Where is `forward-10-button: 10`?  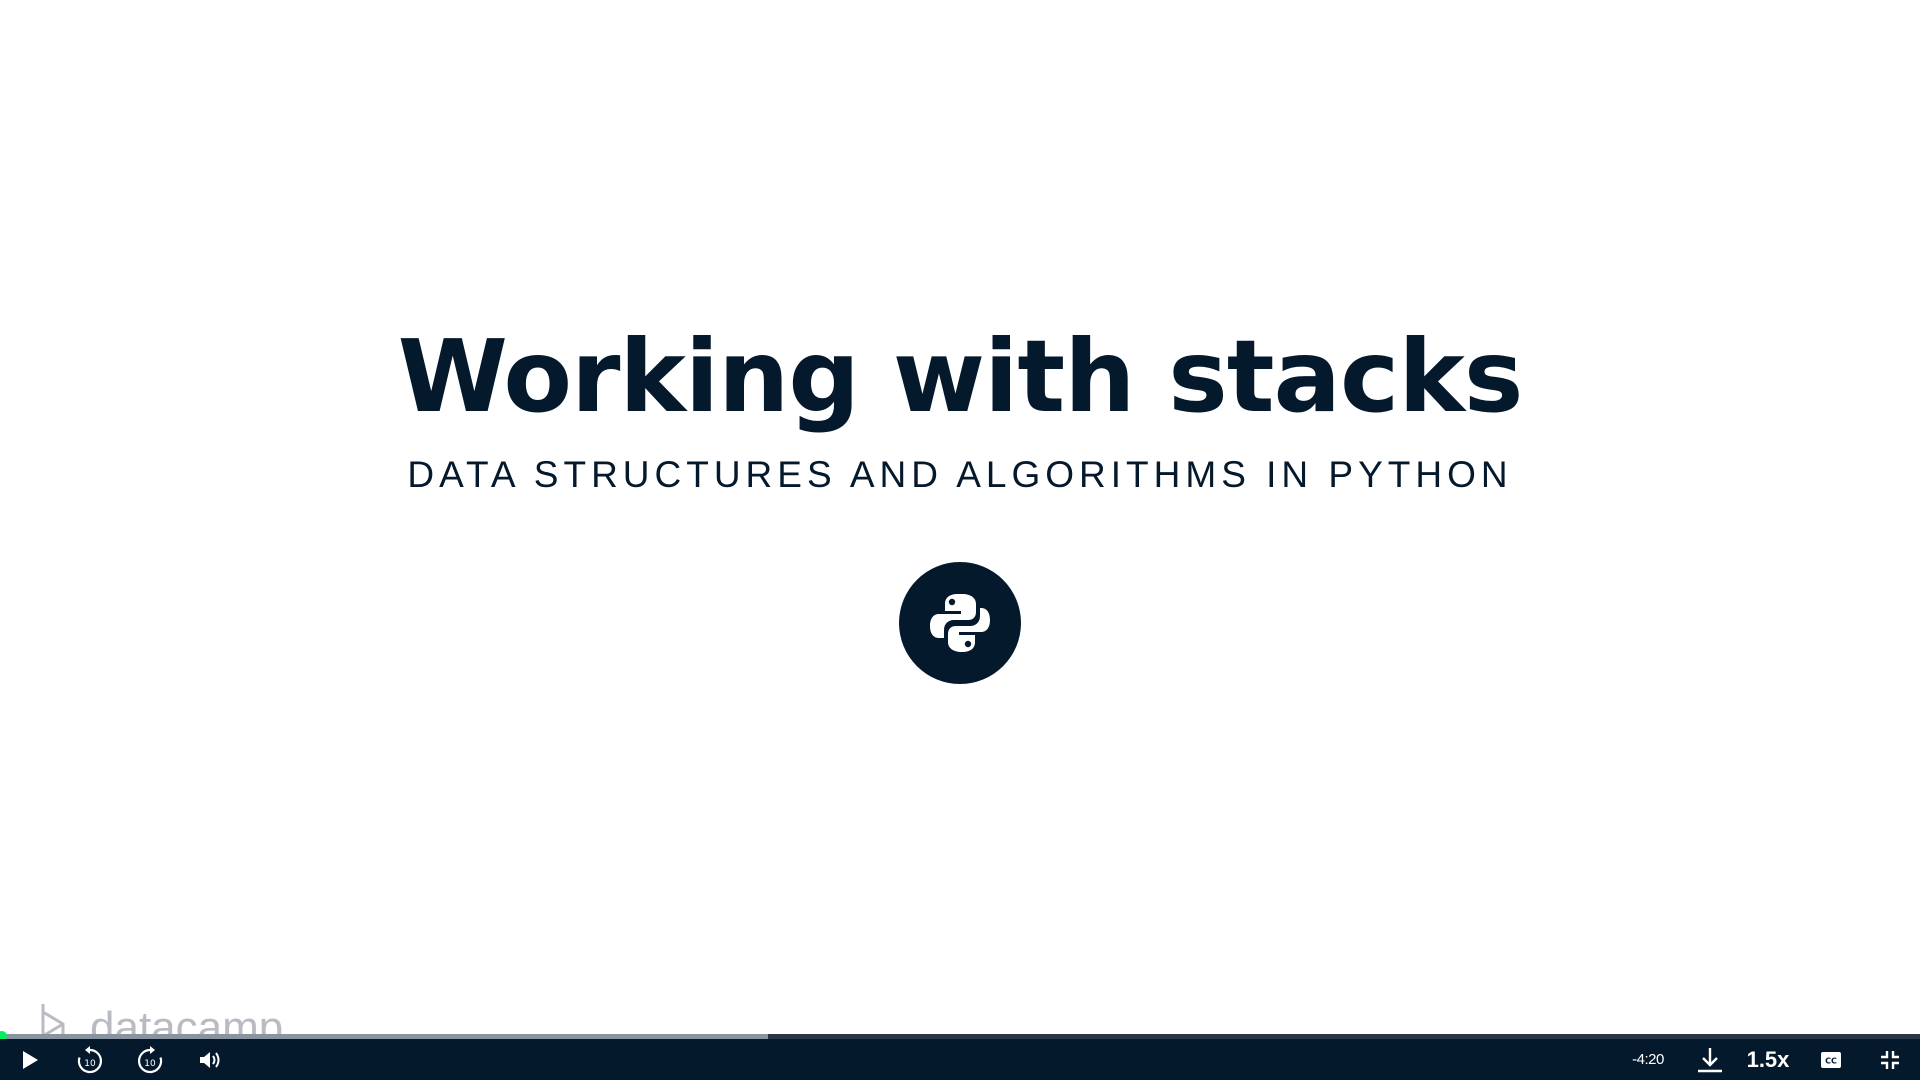 forward-10-button: 10 is located at coordinates (150, 1059).